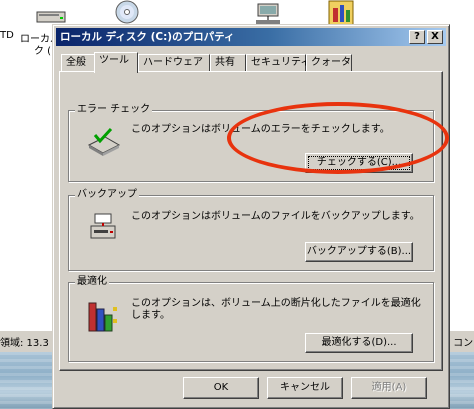 Image resolution: width=474 pixels, height=409 pixels. I want to click on dialog-titlebar: ローカル ディスク (C:)のプロパティ, so click(251, 37).